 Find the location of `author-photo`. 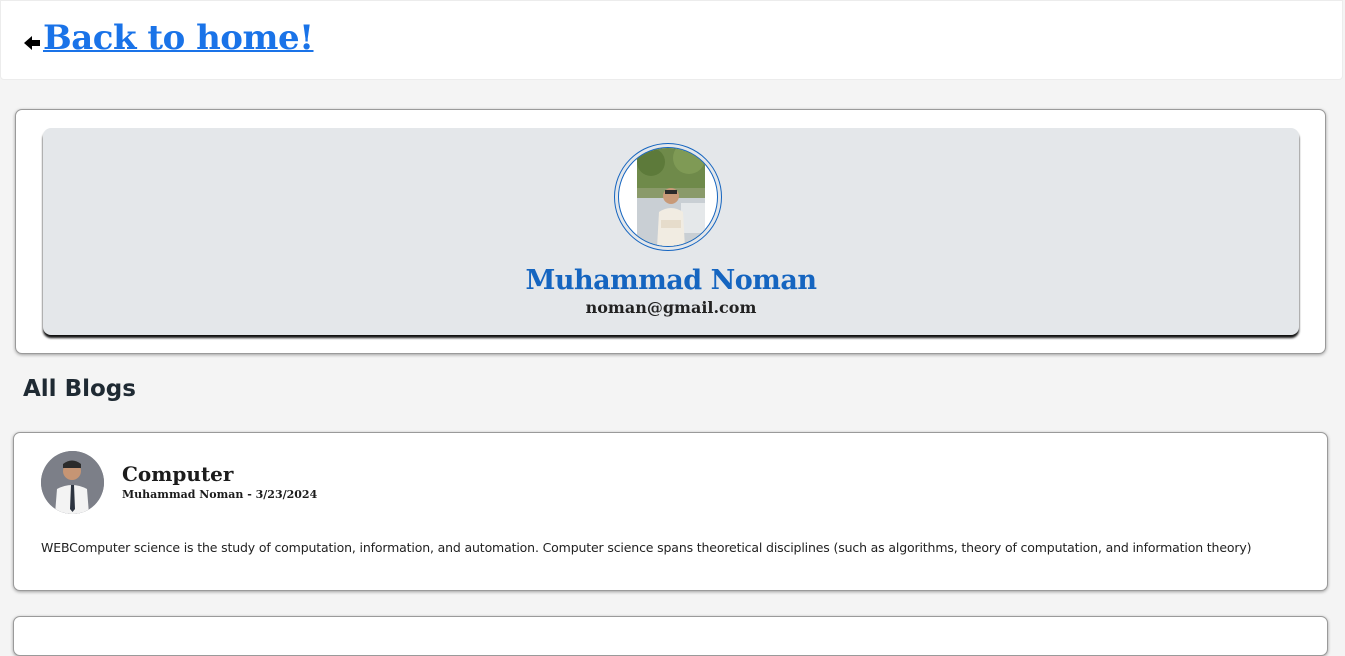

author-photo is located at coordinates (72, 482).